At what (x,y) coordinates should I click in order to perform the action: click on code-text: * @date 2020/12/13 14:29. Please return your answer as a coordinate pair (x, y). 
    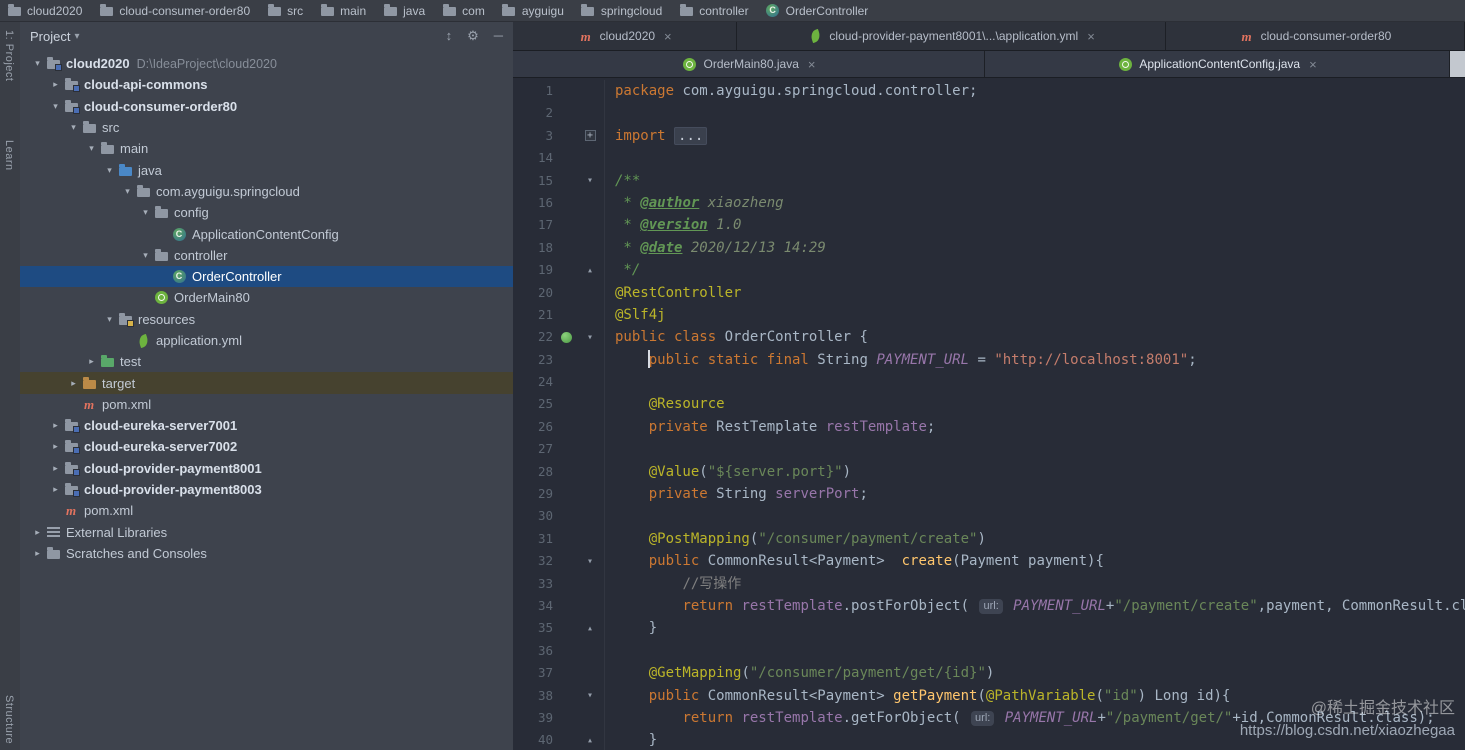
    Looking at the image, I should click on (1035, 248).